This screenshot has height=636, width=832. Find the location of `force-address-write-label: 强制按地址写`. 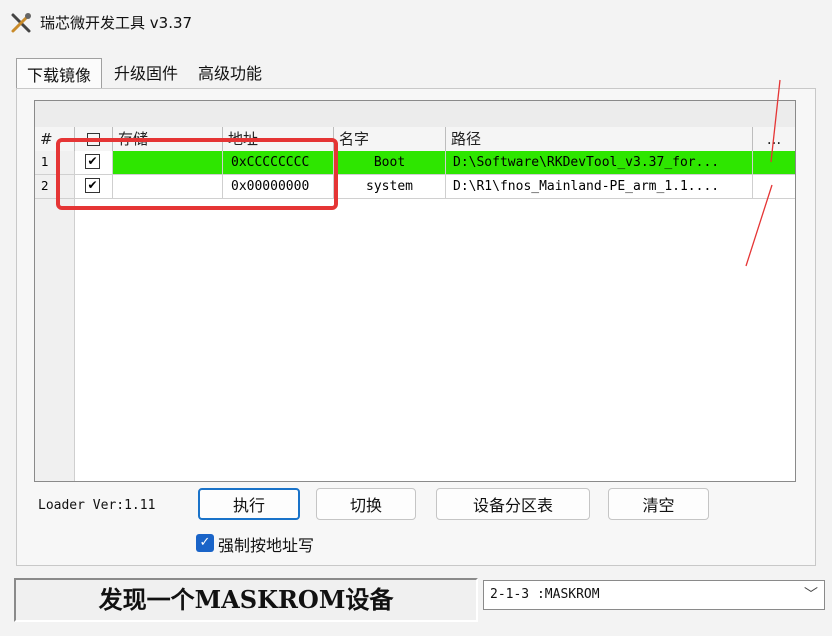

force-address-write-label: 强制按地址写 is located at coordinates (266, 544).